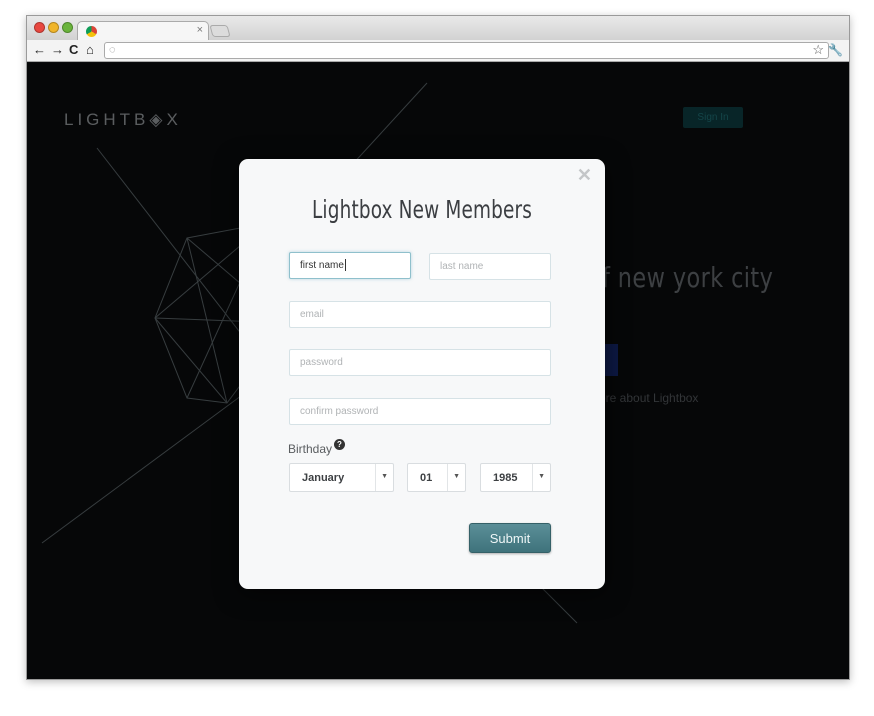  I want to click on page-icon: ◌, so click(112, 50).